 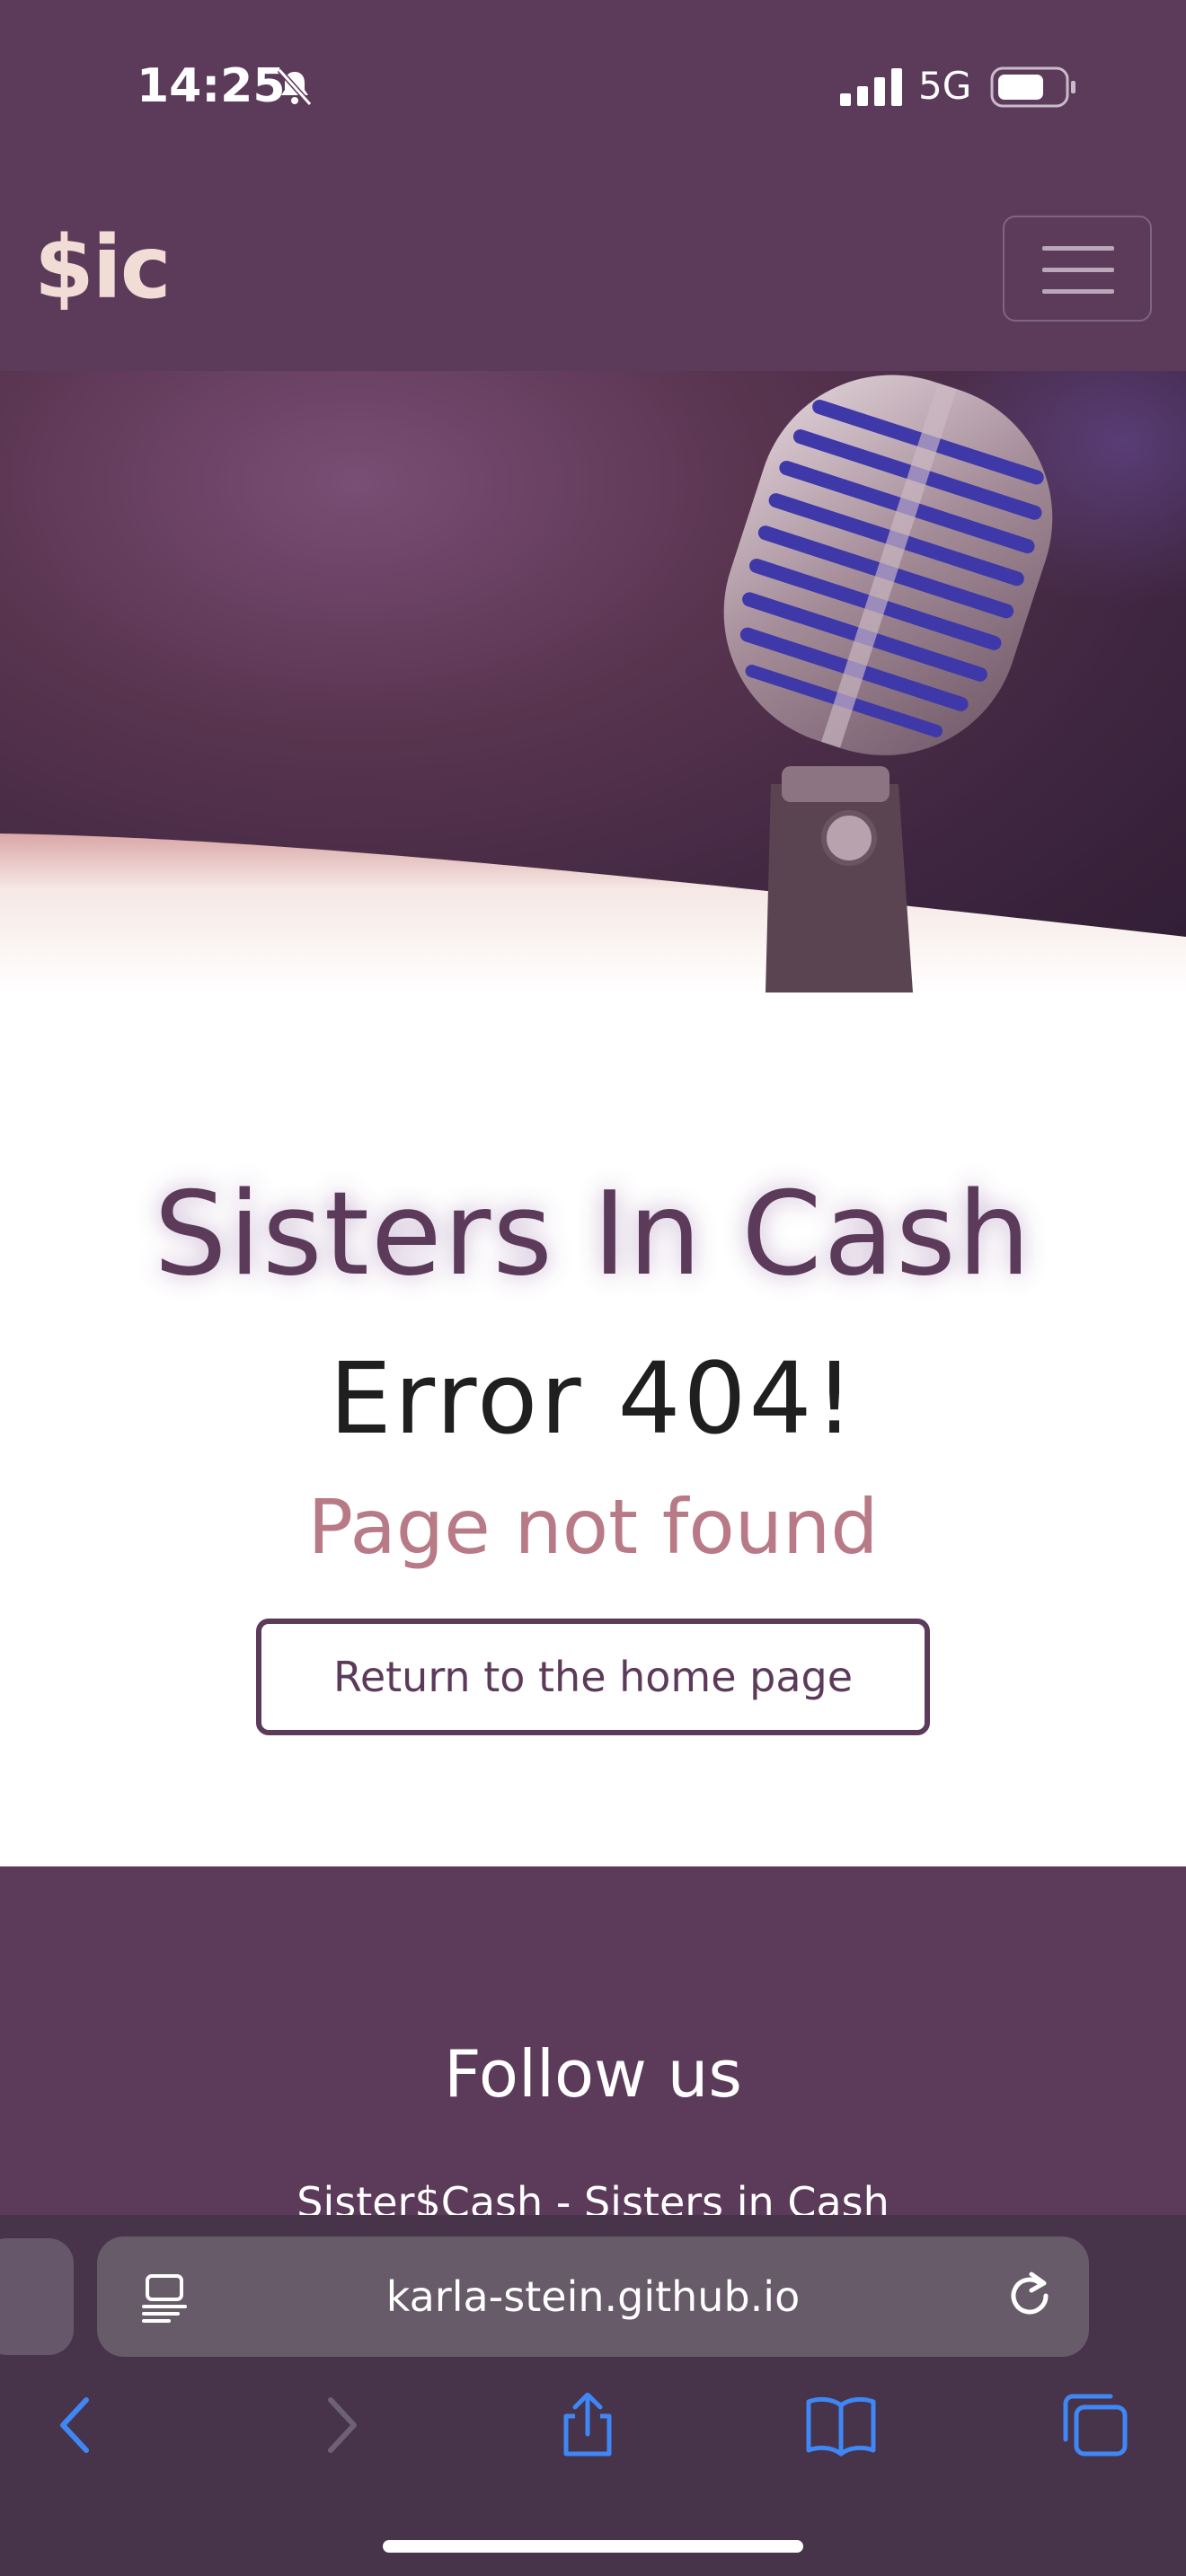 What do you see at coordinates (295, 87) in the screenshot?
I see `silent-bell-icon` at bounding box center [295, 87].